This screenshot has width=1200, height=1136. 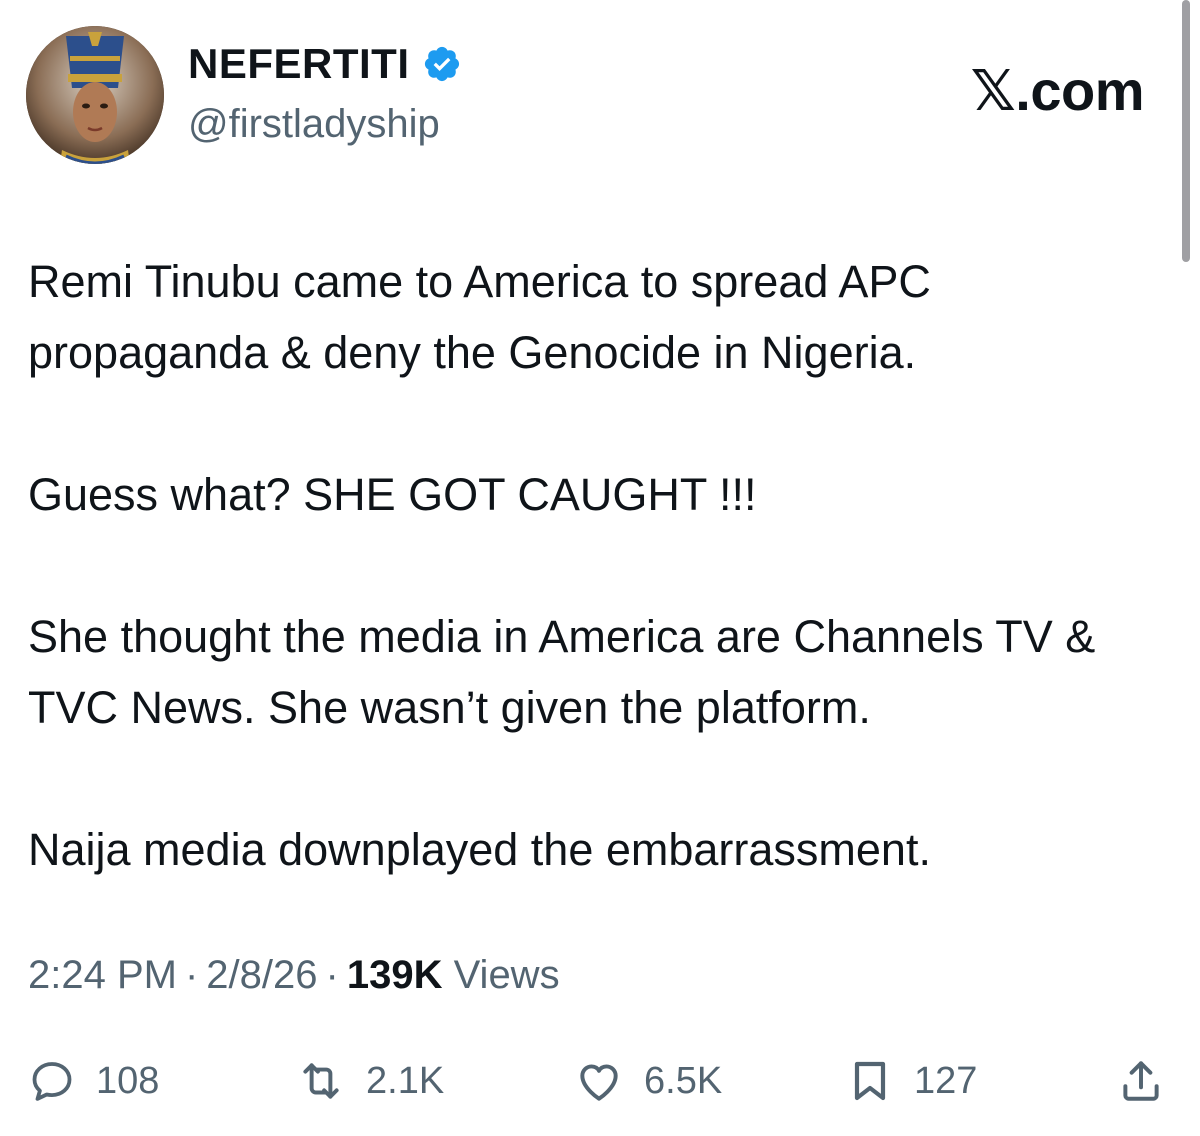 I want to click on tweet-paragraph: Guess what? SHE GOT CAUGHT !!!, so click(x=392, y=494).